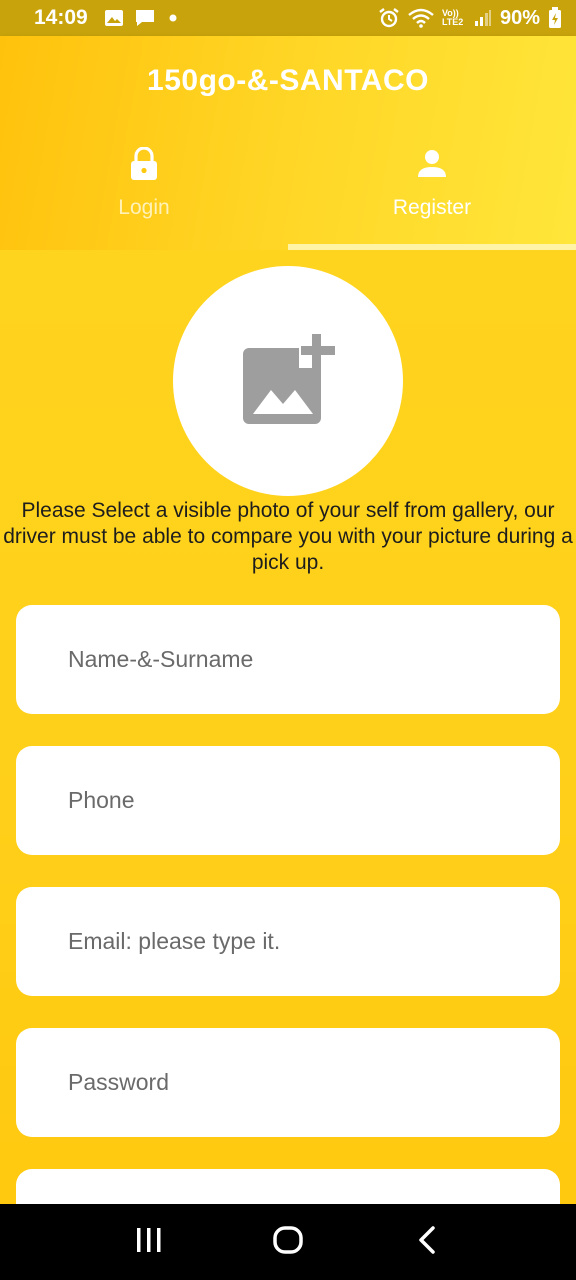 The image size is (576, 1280). I want to click on wifi-icon, so click(421, 18).